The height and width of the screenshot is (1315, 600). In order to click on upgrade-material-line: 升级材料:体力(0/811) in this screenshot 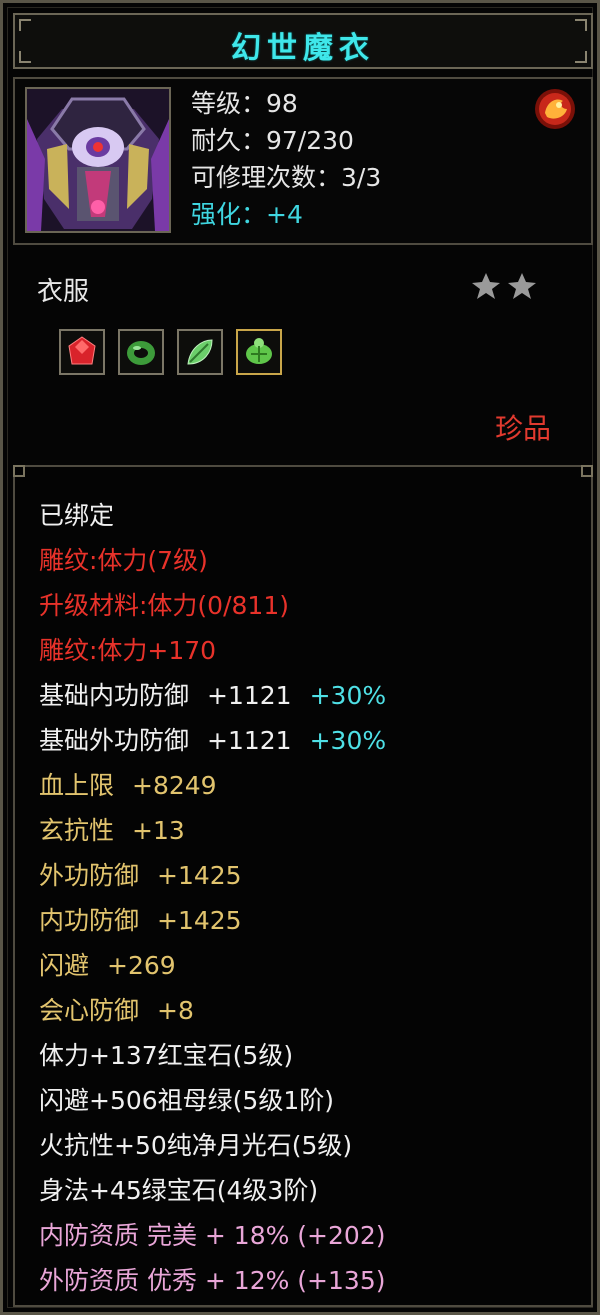, I will do `click(164, 605)`.